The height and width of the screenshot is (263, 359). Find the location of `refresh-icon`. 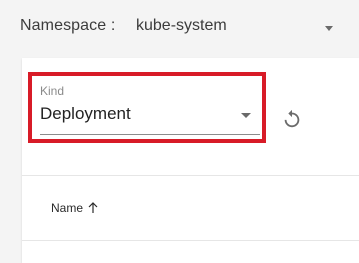

refresh-icon is located at coordinates (292, 119).